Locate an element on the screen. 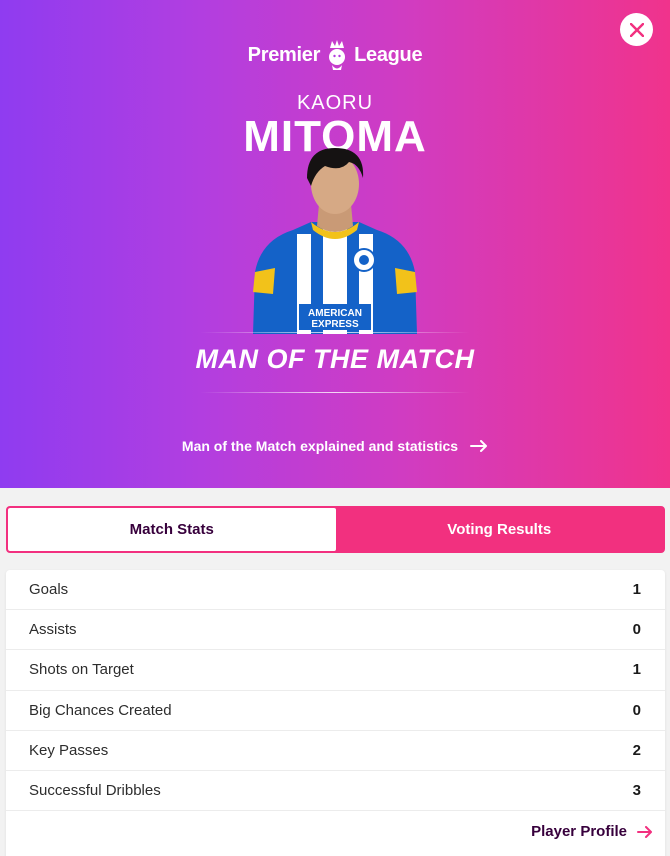 The width and height of the screenshot is (670, 856). logo-text-left: Premier is located at coordinates (284, 54).